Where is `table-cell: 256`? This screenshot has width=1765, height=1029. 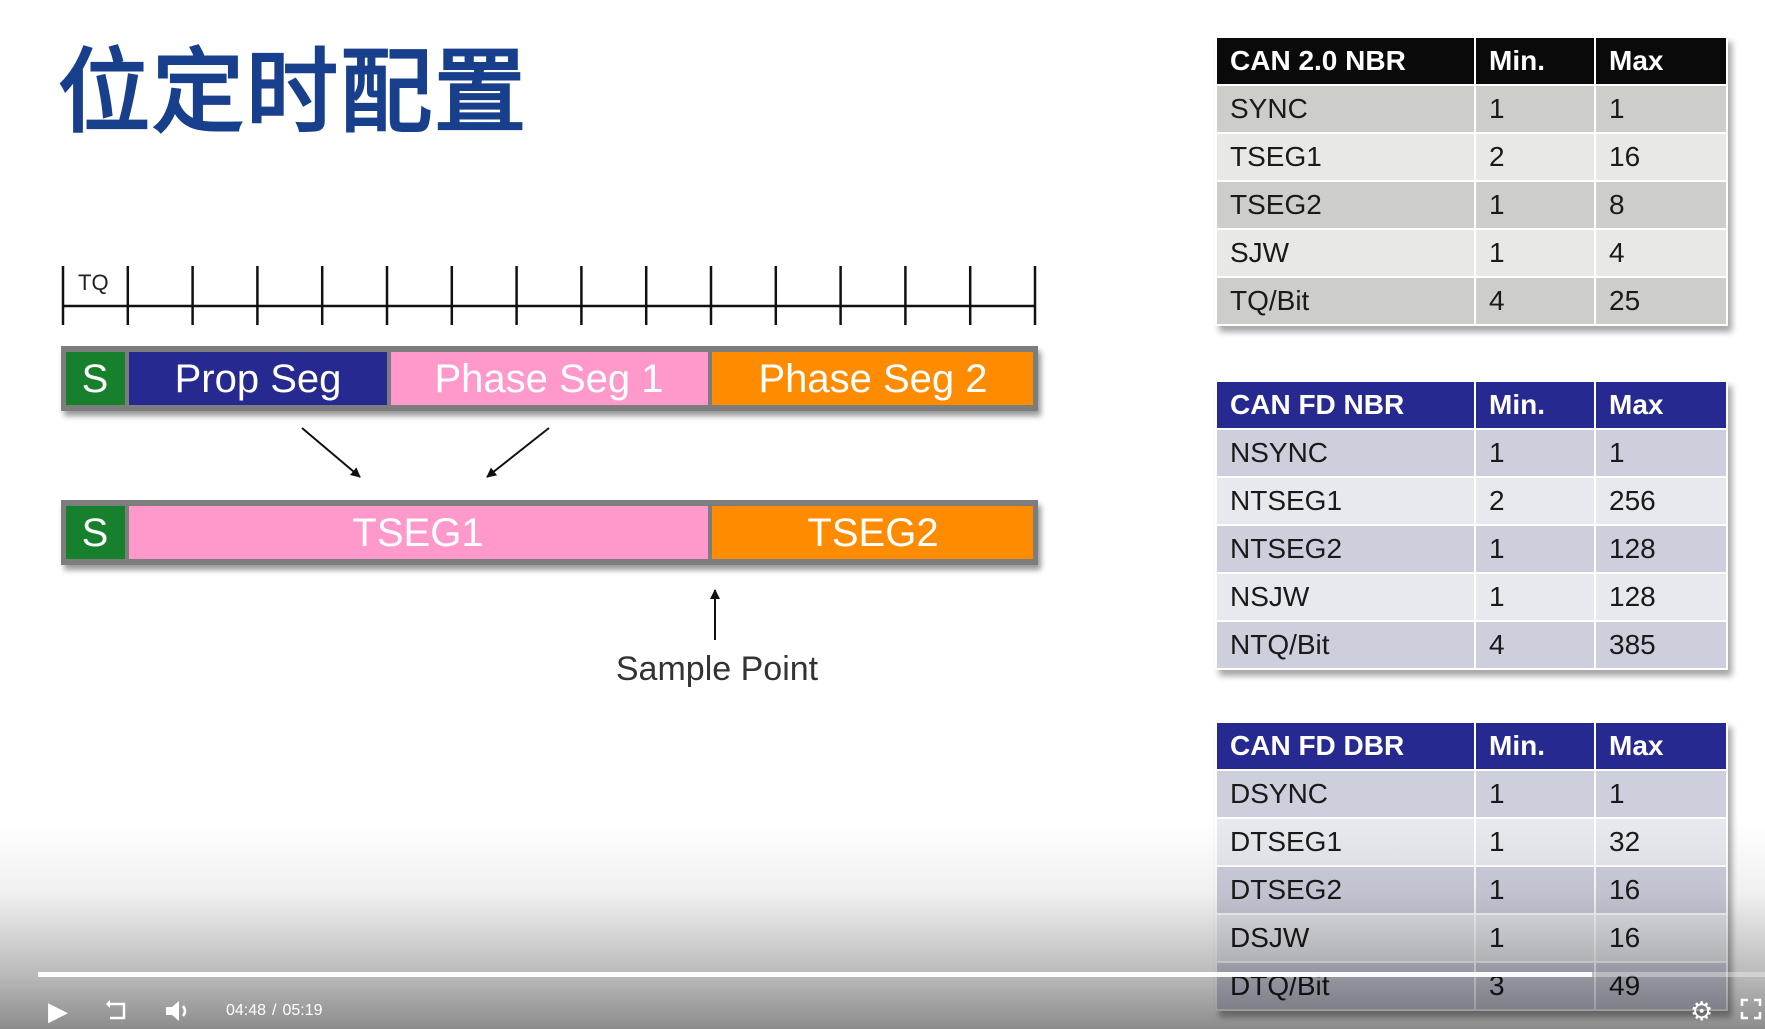 table-cell: 256 is located at coordinates (1661, 501).